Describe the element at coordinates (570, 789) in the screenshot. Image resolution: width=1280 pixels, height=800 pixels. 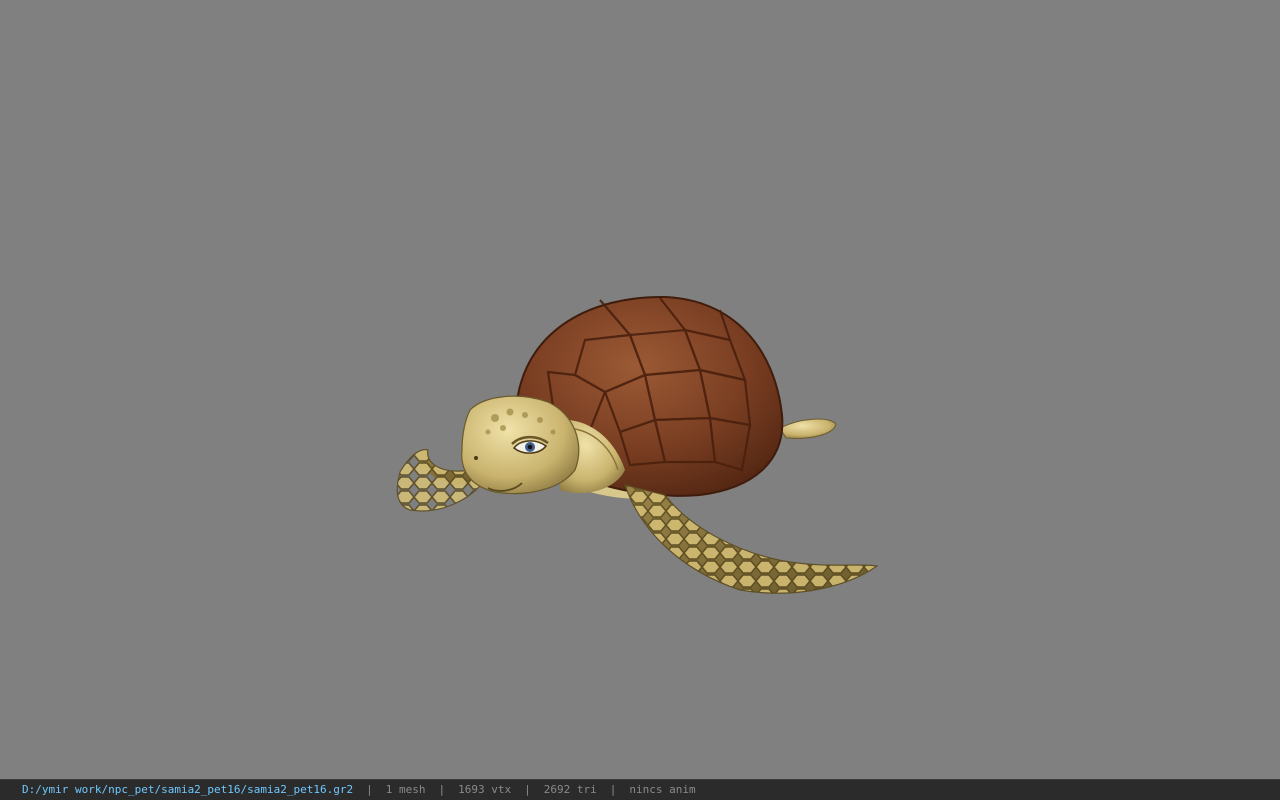
I see `triangle-count: 2692 tri` at that location.